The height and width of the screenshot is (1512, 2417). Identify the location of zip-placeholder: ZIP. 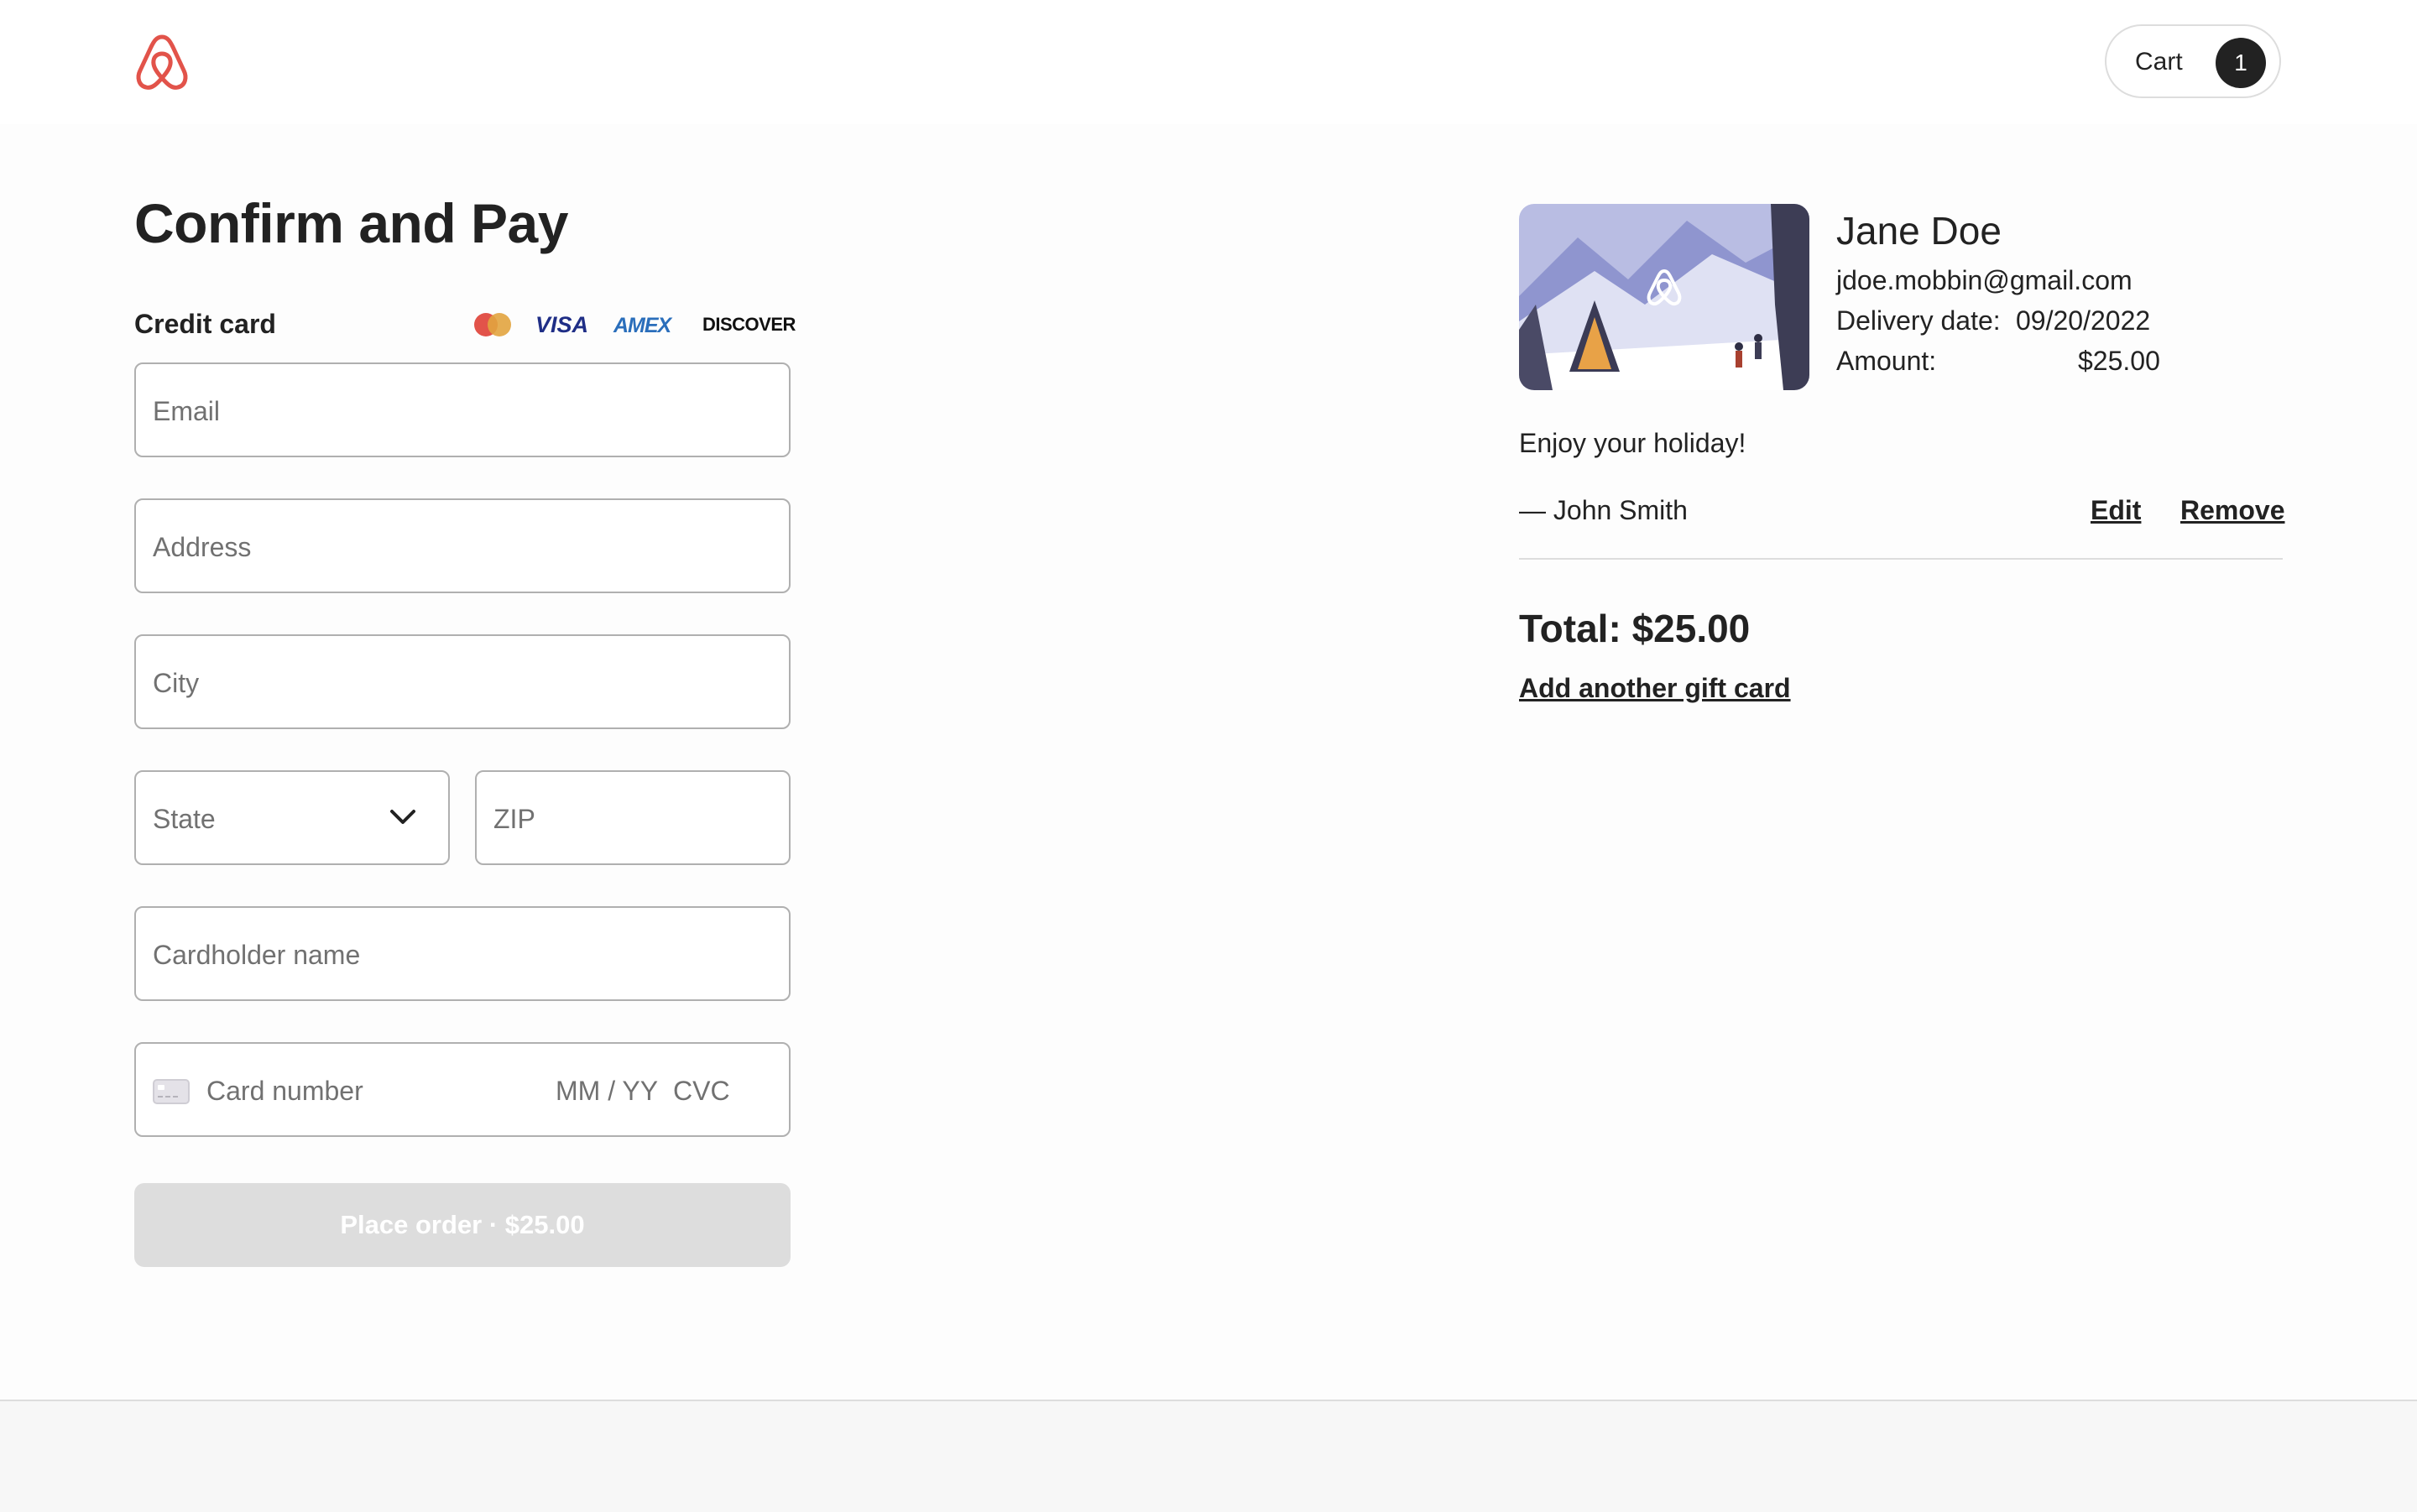
(514, 819).